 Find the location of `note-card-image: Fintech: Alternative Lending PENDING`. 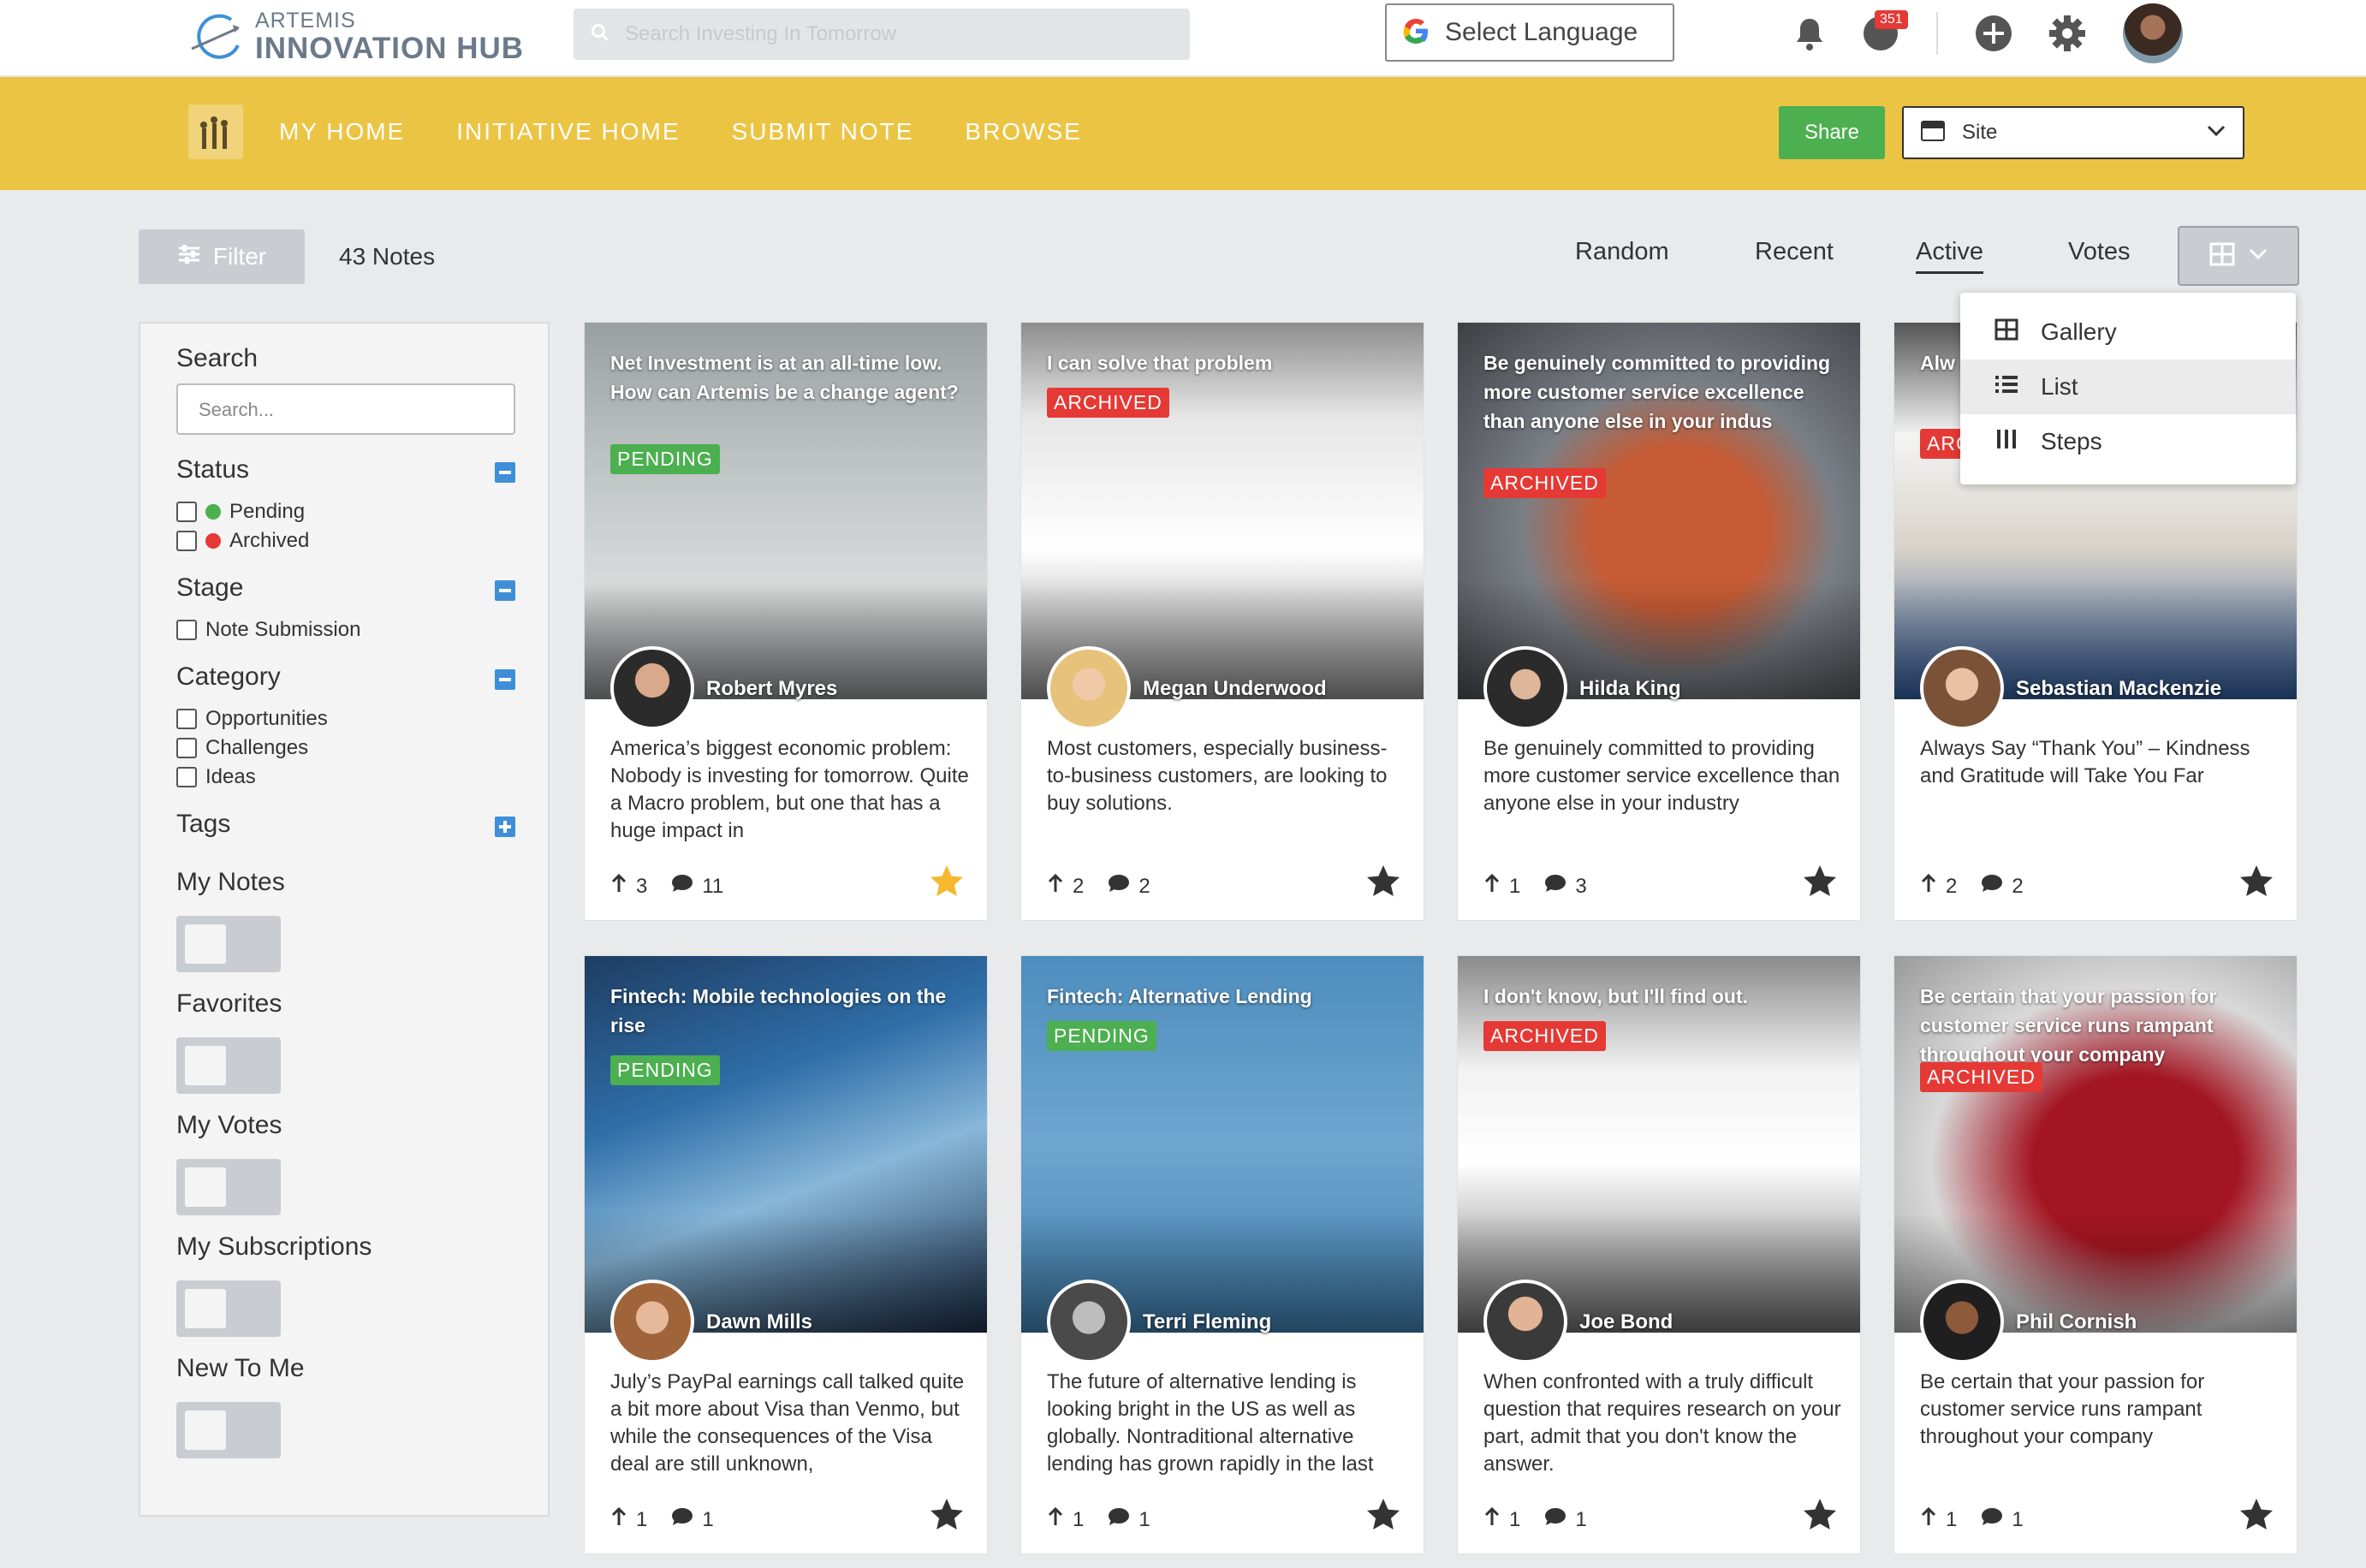

note-card-image: Fintech: Alternative Lending PENDING is located at coordinates (1223, 1144).